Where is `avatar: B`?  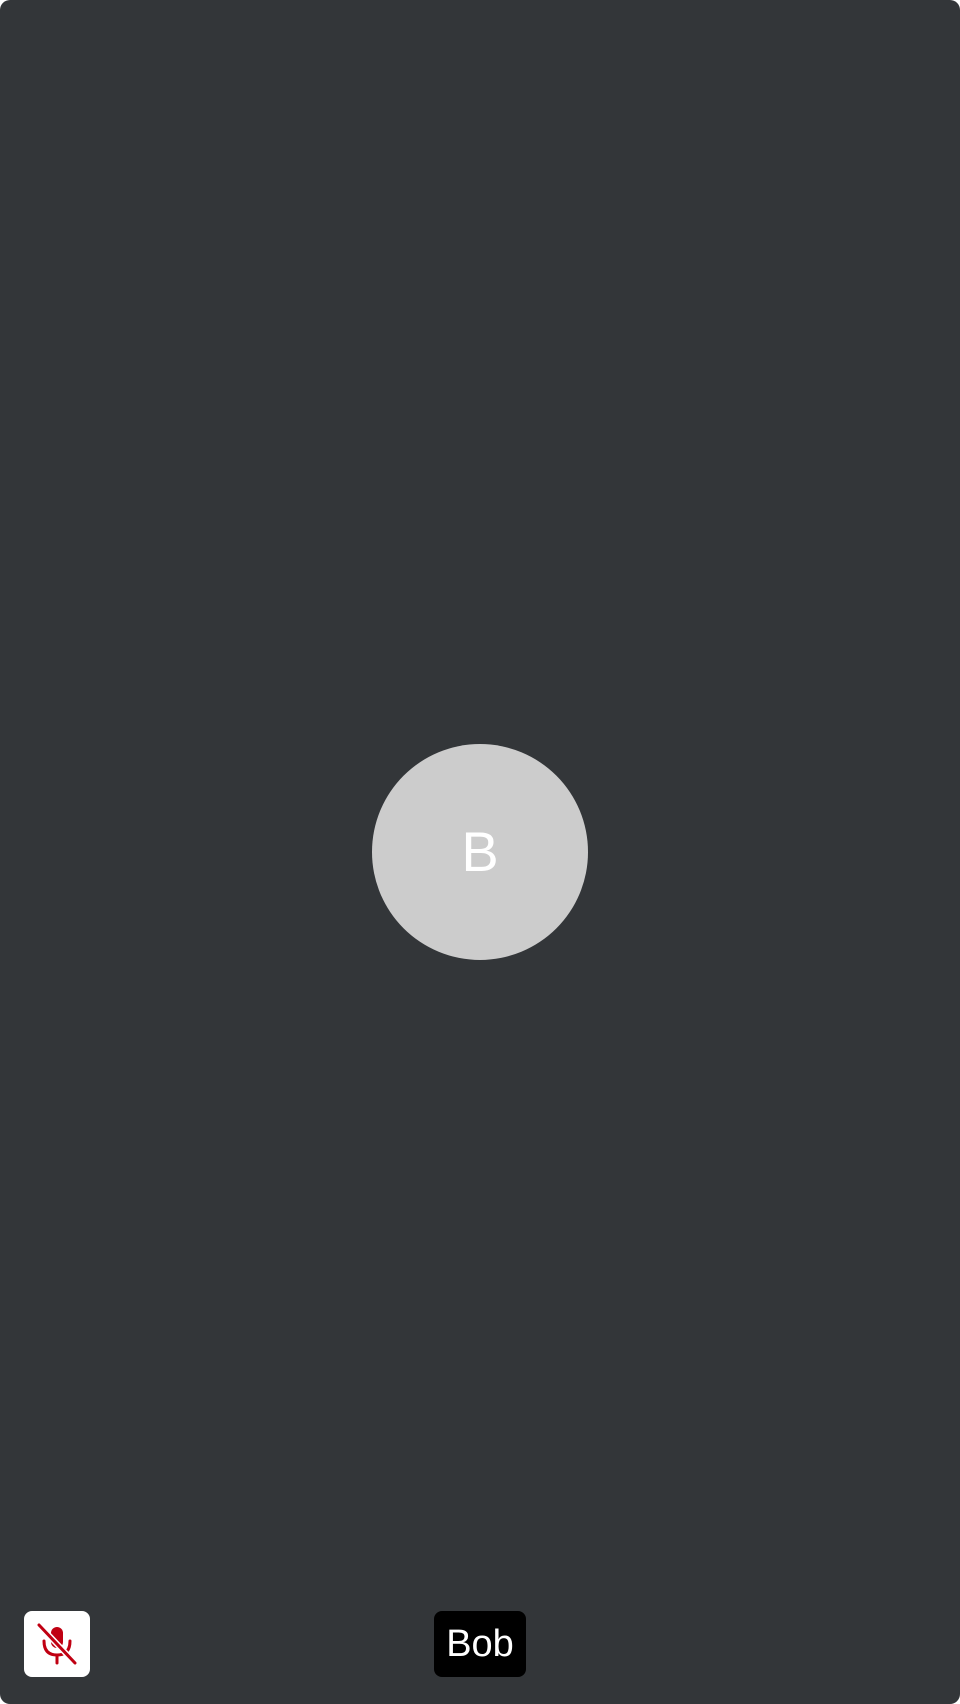 avatar: B is located at coordinates (480, 852).